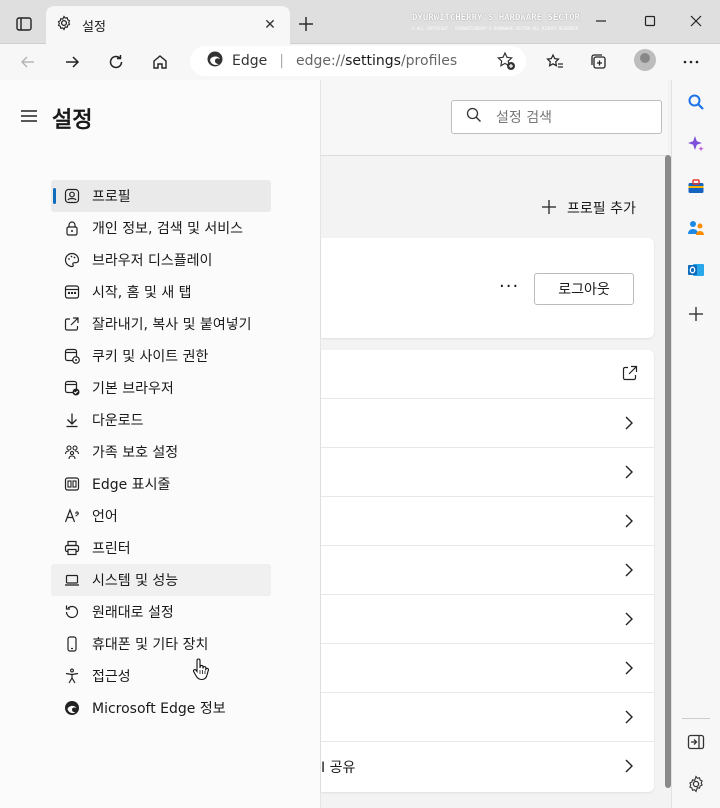 The width and height of the screenshot is (720, 808). Describe the element at coordinates (172, 325) in the screenshot. I see `sidebar-item-label: 잘라내기, 복사 및 붙여넣기` at that location.